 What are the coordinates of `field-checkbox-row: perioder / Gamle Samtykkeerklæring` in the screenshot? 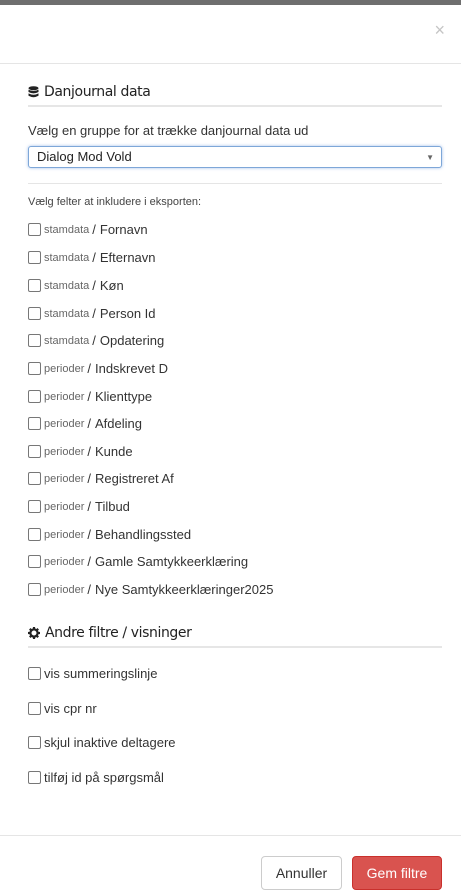 It's located at (138, 561).